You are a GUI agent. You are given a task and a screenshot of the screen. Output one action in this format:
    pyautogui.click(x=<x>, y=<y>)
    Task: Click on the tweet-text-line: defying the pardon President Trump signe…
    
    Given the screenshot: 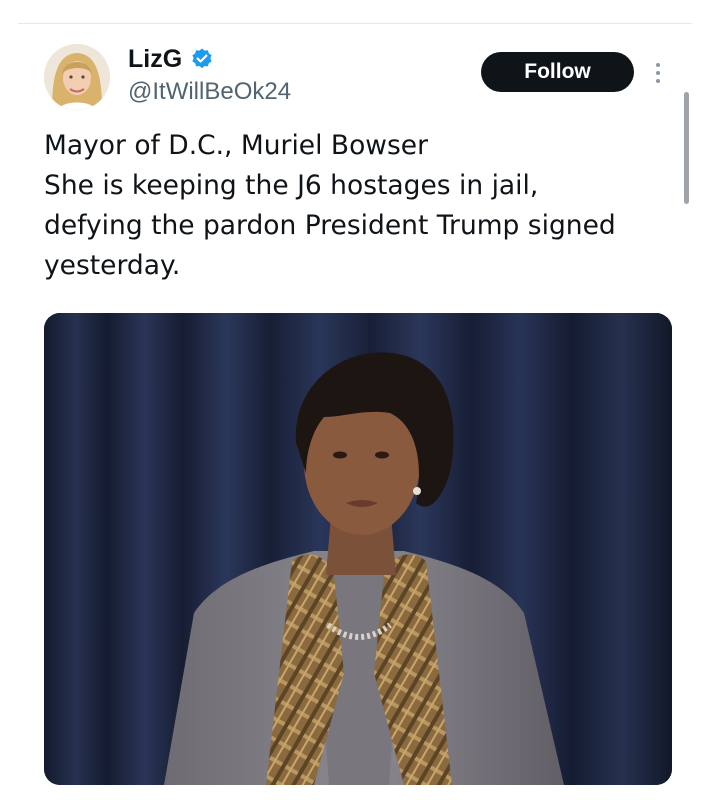 What is the action you would take?
    pyautogui.click(x=330, y=225)
    